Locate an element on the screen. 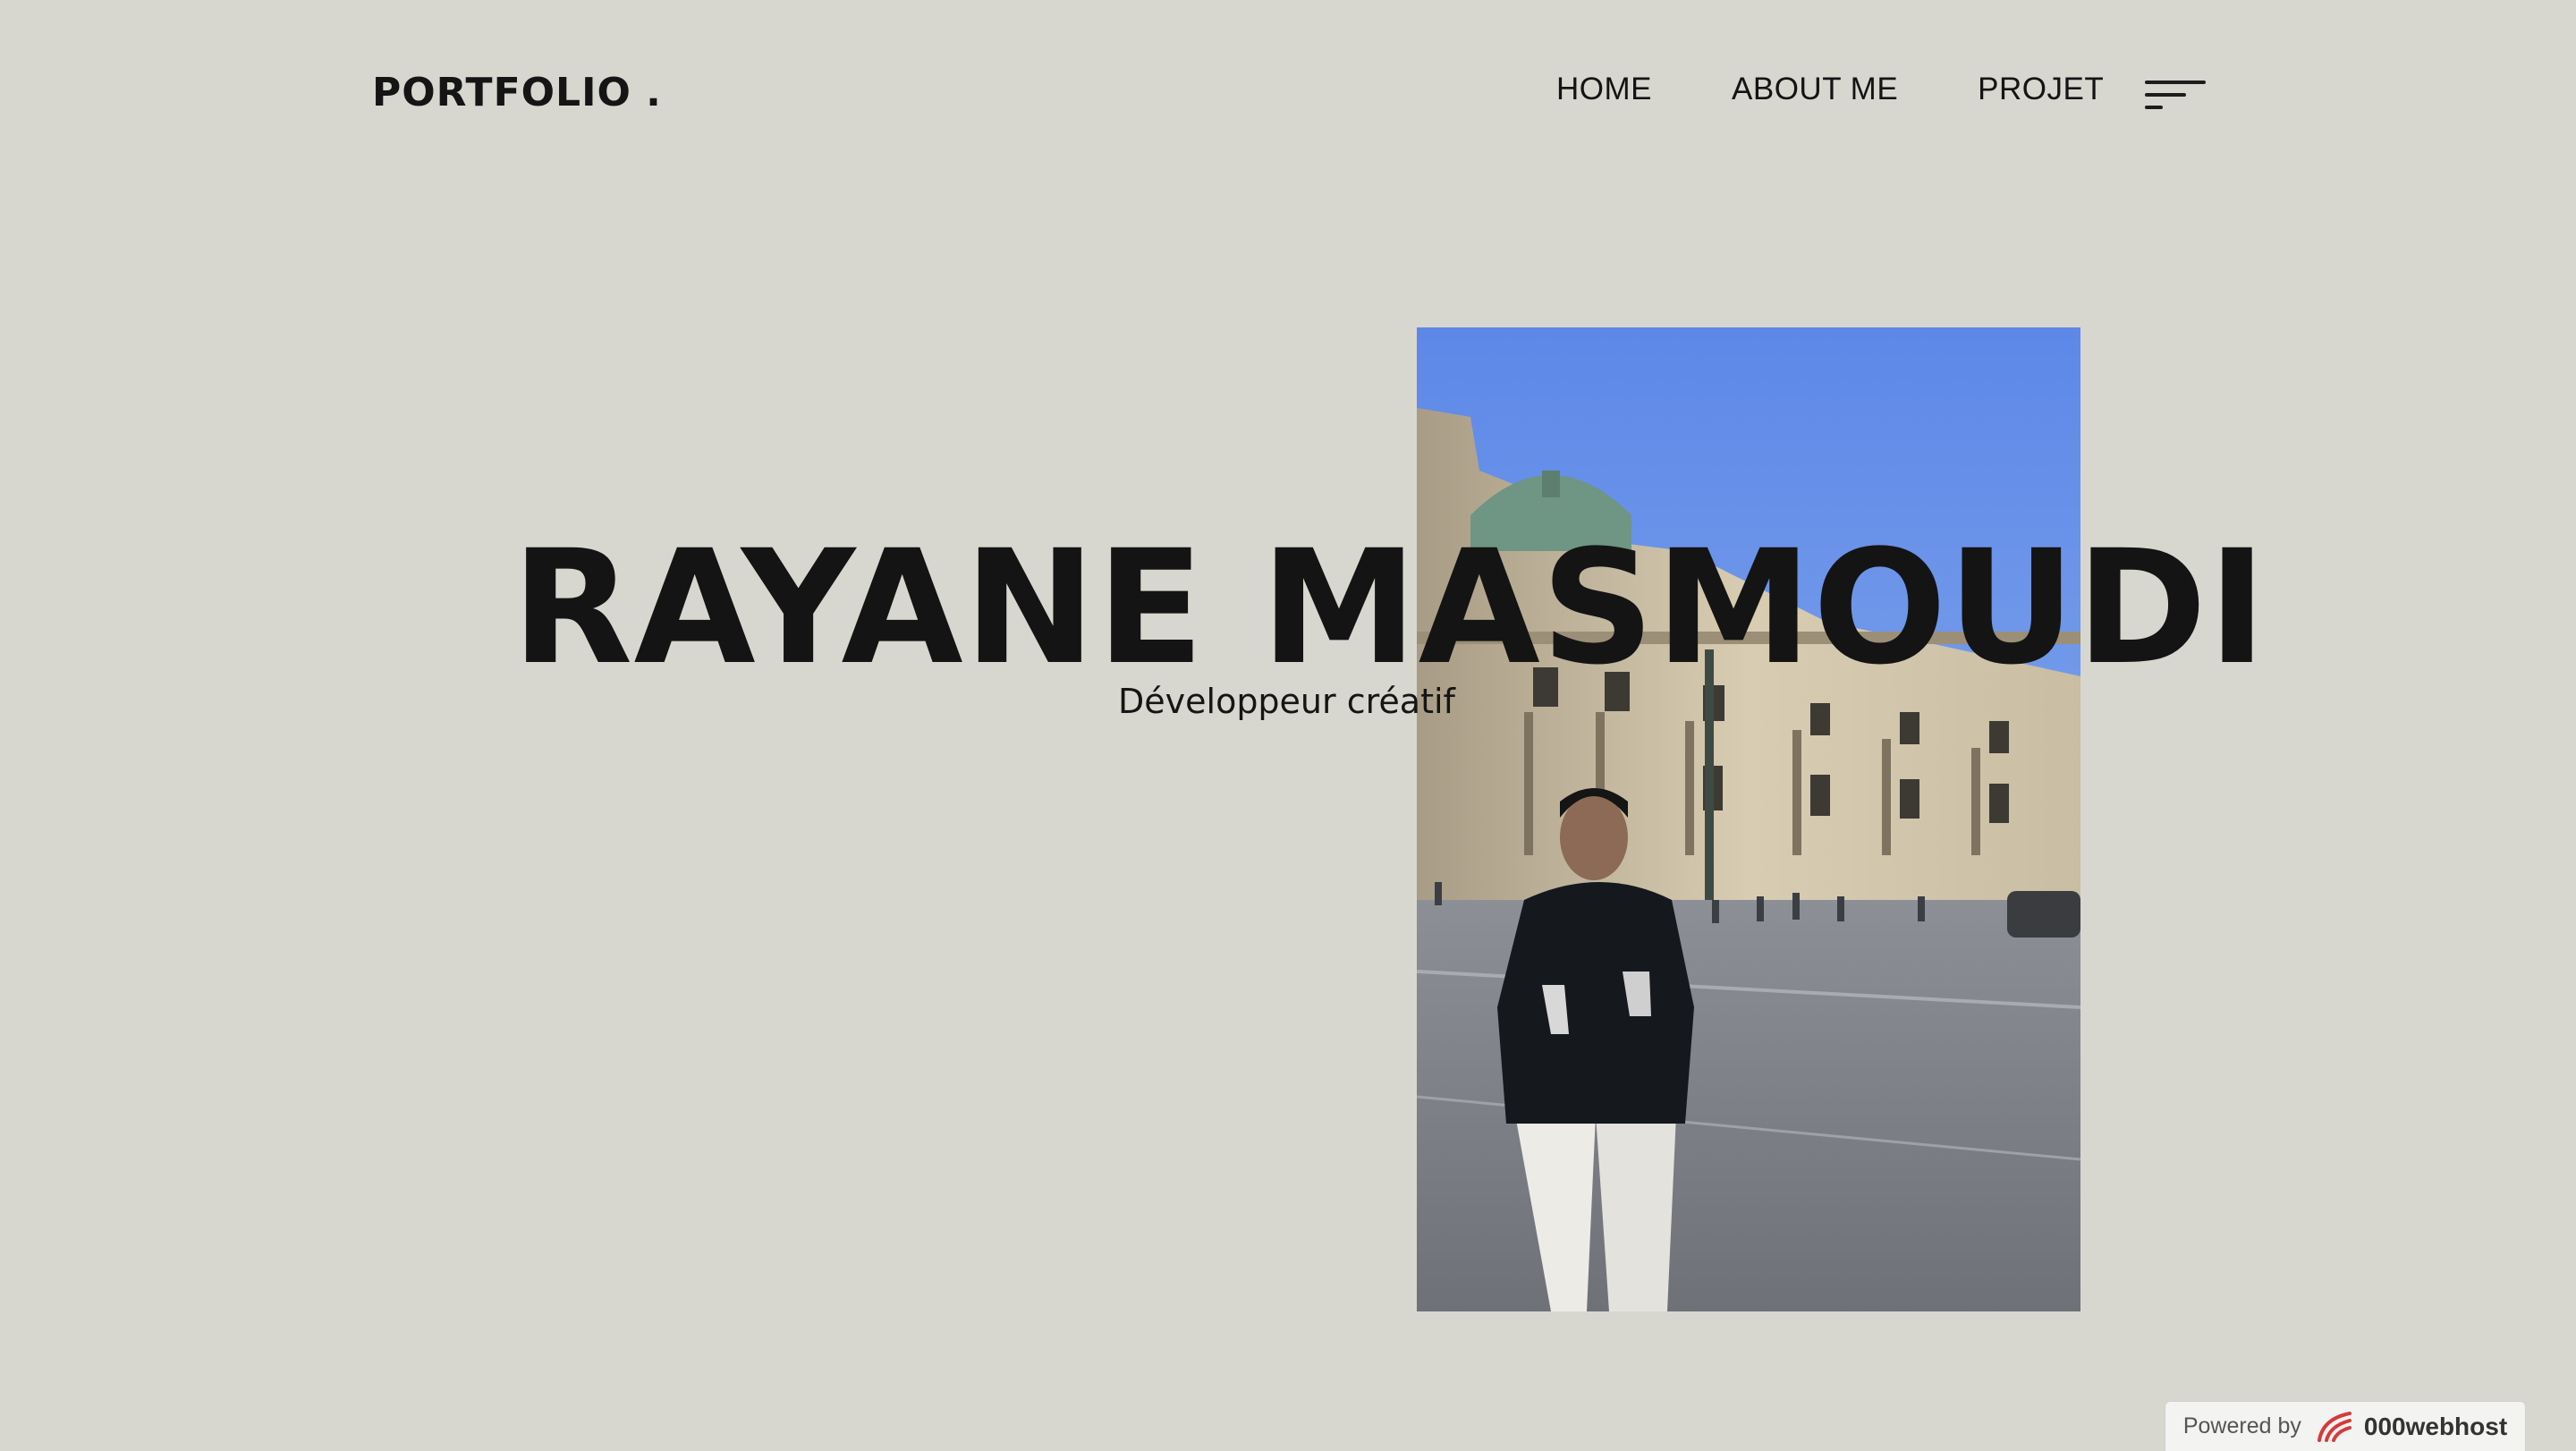 The height and width of the screenshot is (1451, 2576). powered-by-label: Powered by is located at coordinates (2241, 1426).